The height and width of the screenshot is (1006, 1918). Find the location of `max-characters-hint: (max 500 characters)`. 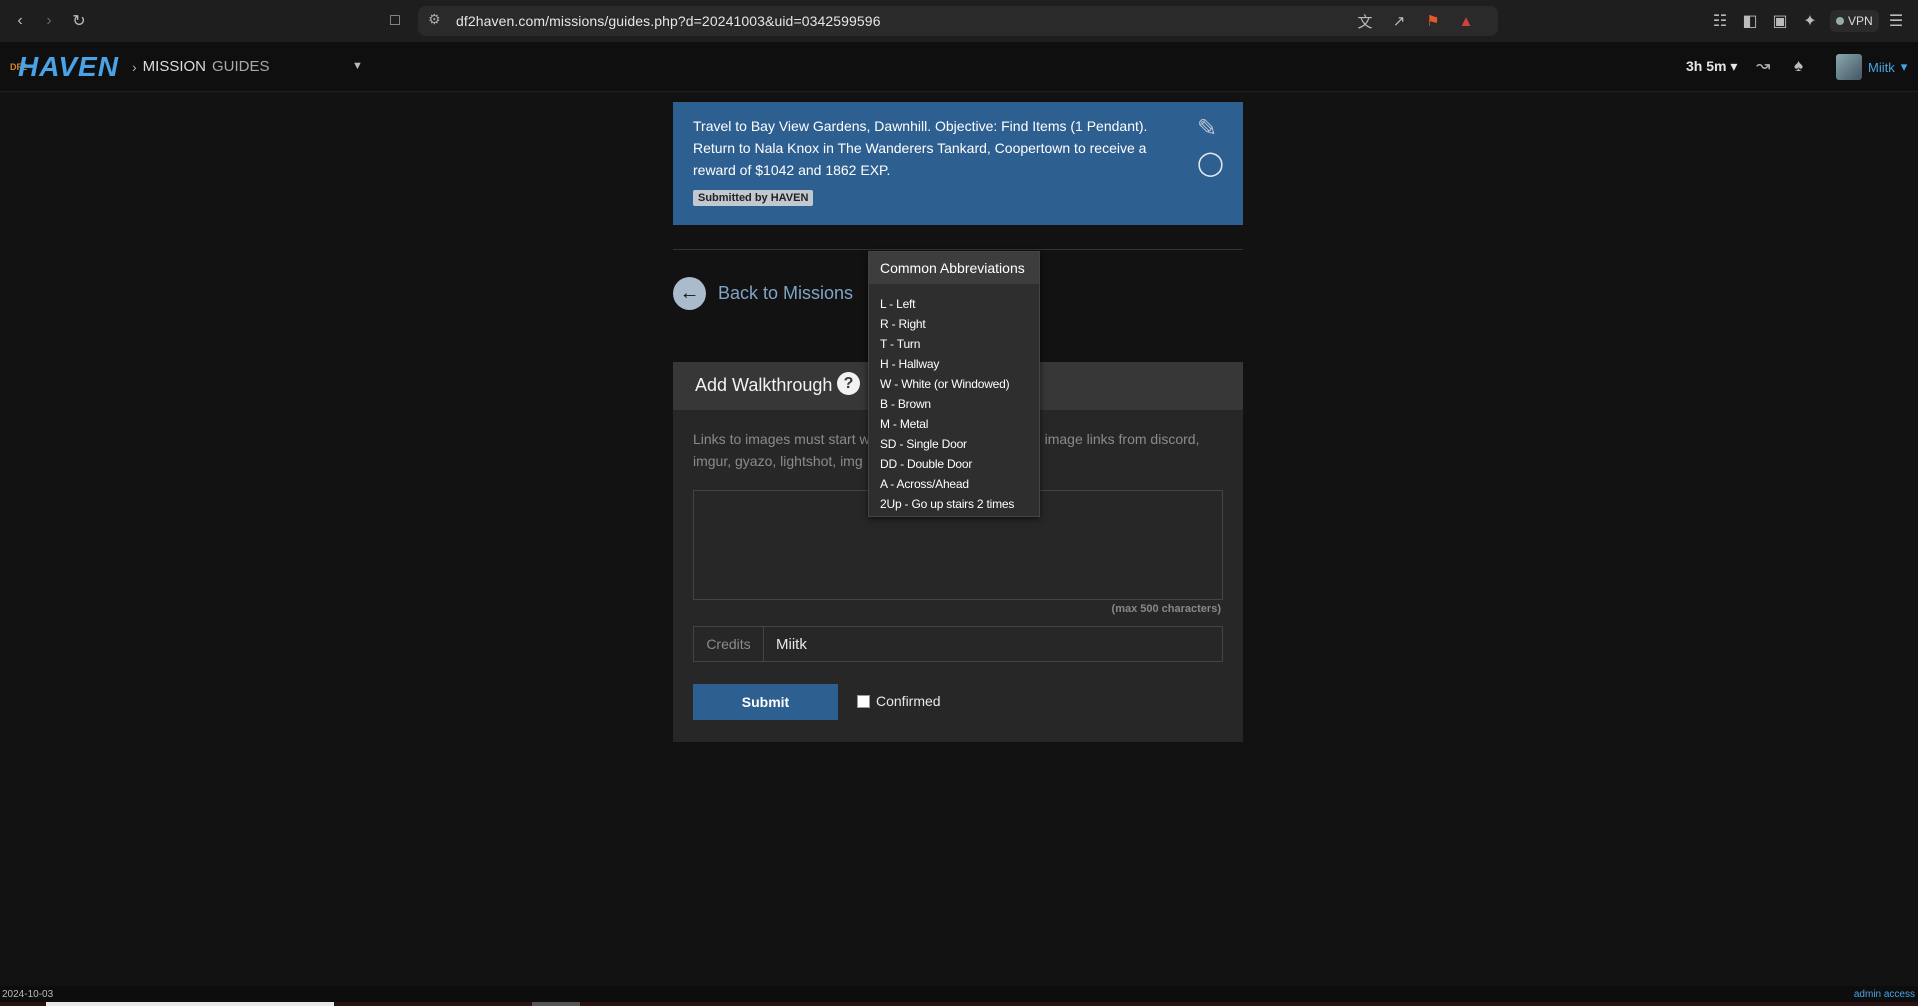

max-characters-hint: (max 500 characters) is located at coordinates (1166, 609).